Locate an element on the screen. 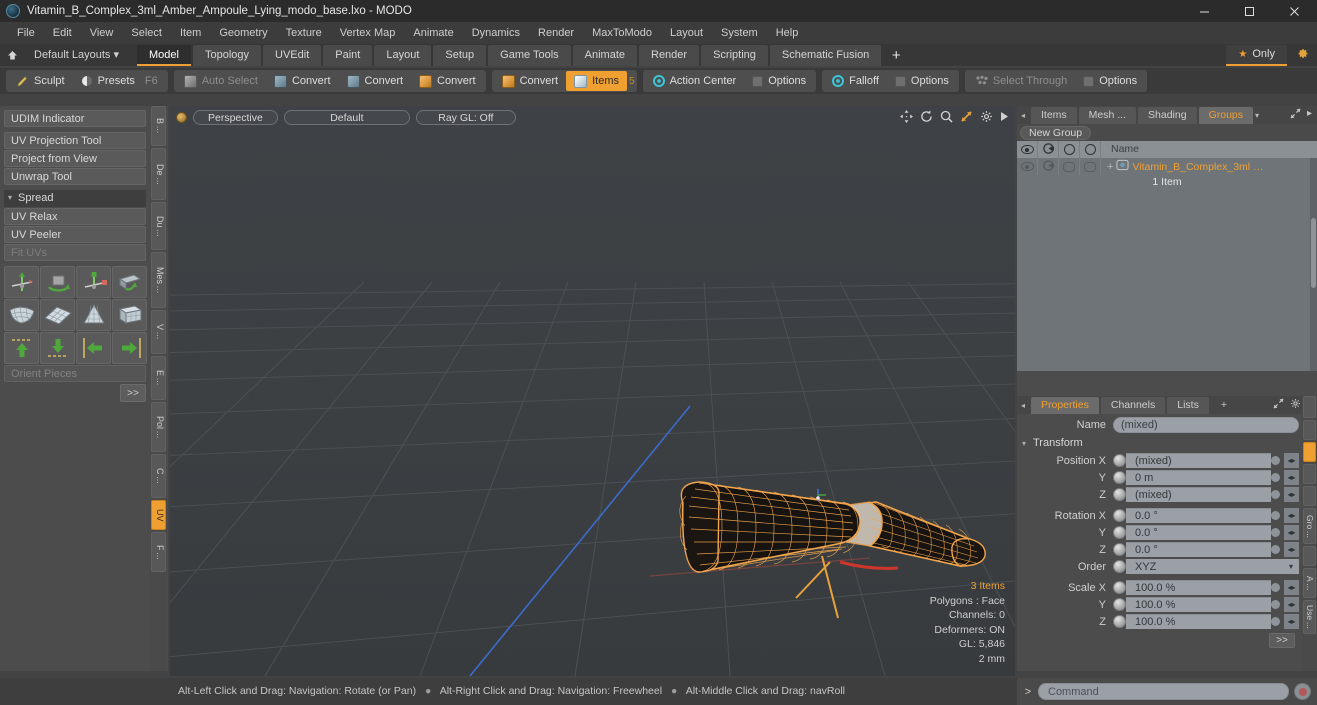 Image resolution: width=1317 pixels, height=705 pixels. scale-x-field: 100.0 % is located at coordinates (1198, 587).